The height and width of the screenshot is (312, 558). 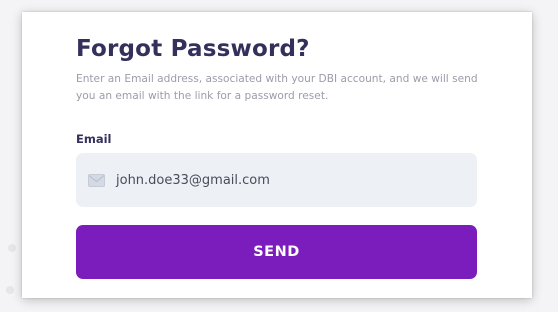 I want to click on email-value: john.doe33@gmail.com, so click(x=193, y=180).